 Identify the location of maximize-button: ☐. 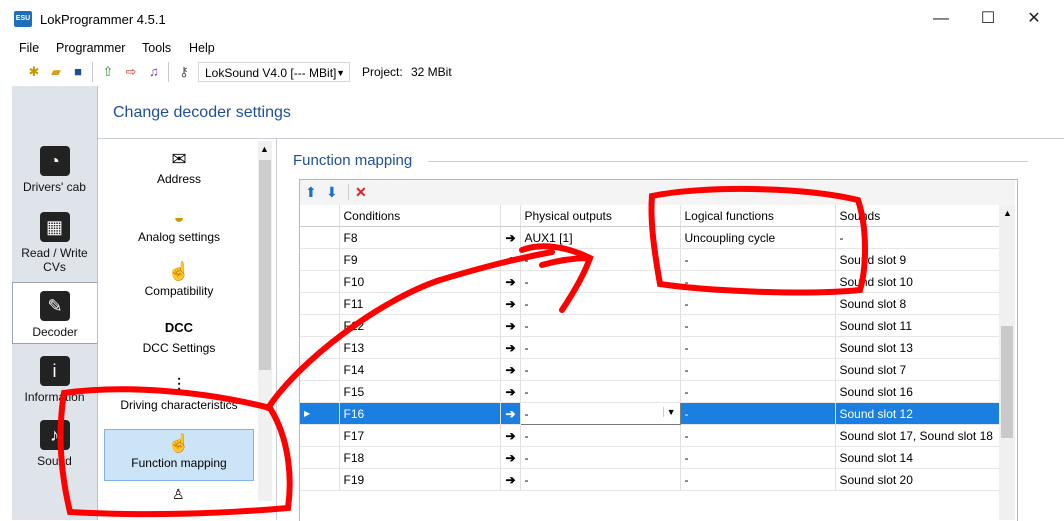
(988, 19).